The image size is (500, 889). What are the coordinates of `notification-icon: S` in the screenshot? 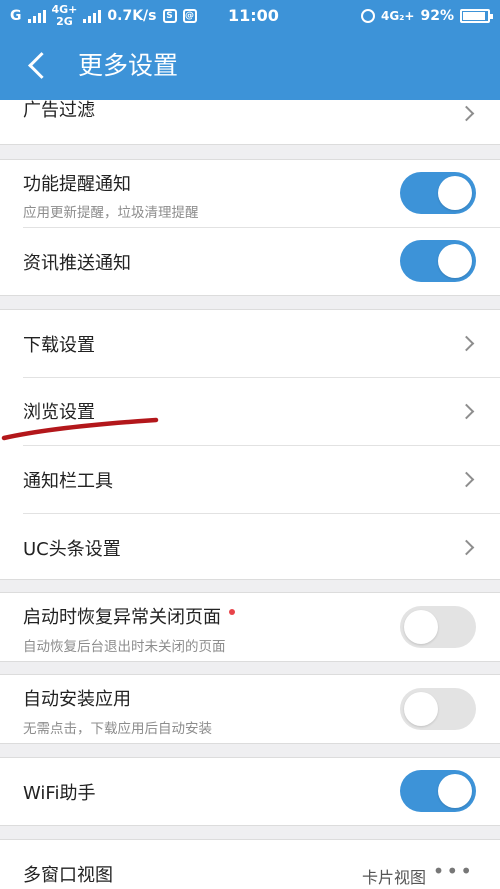 It's located at (169, 16).